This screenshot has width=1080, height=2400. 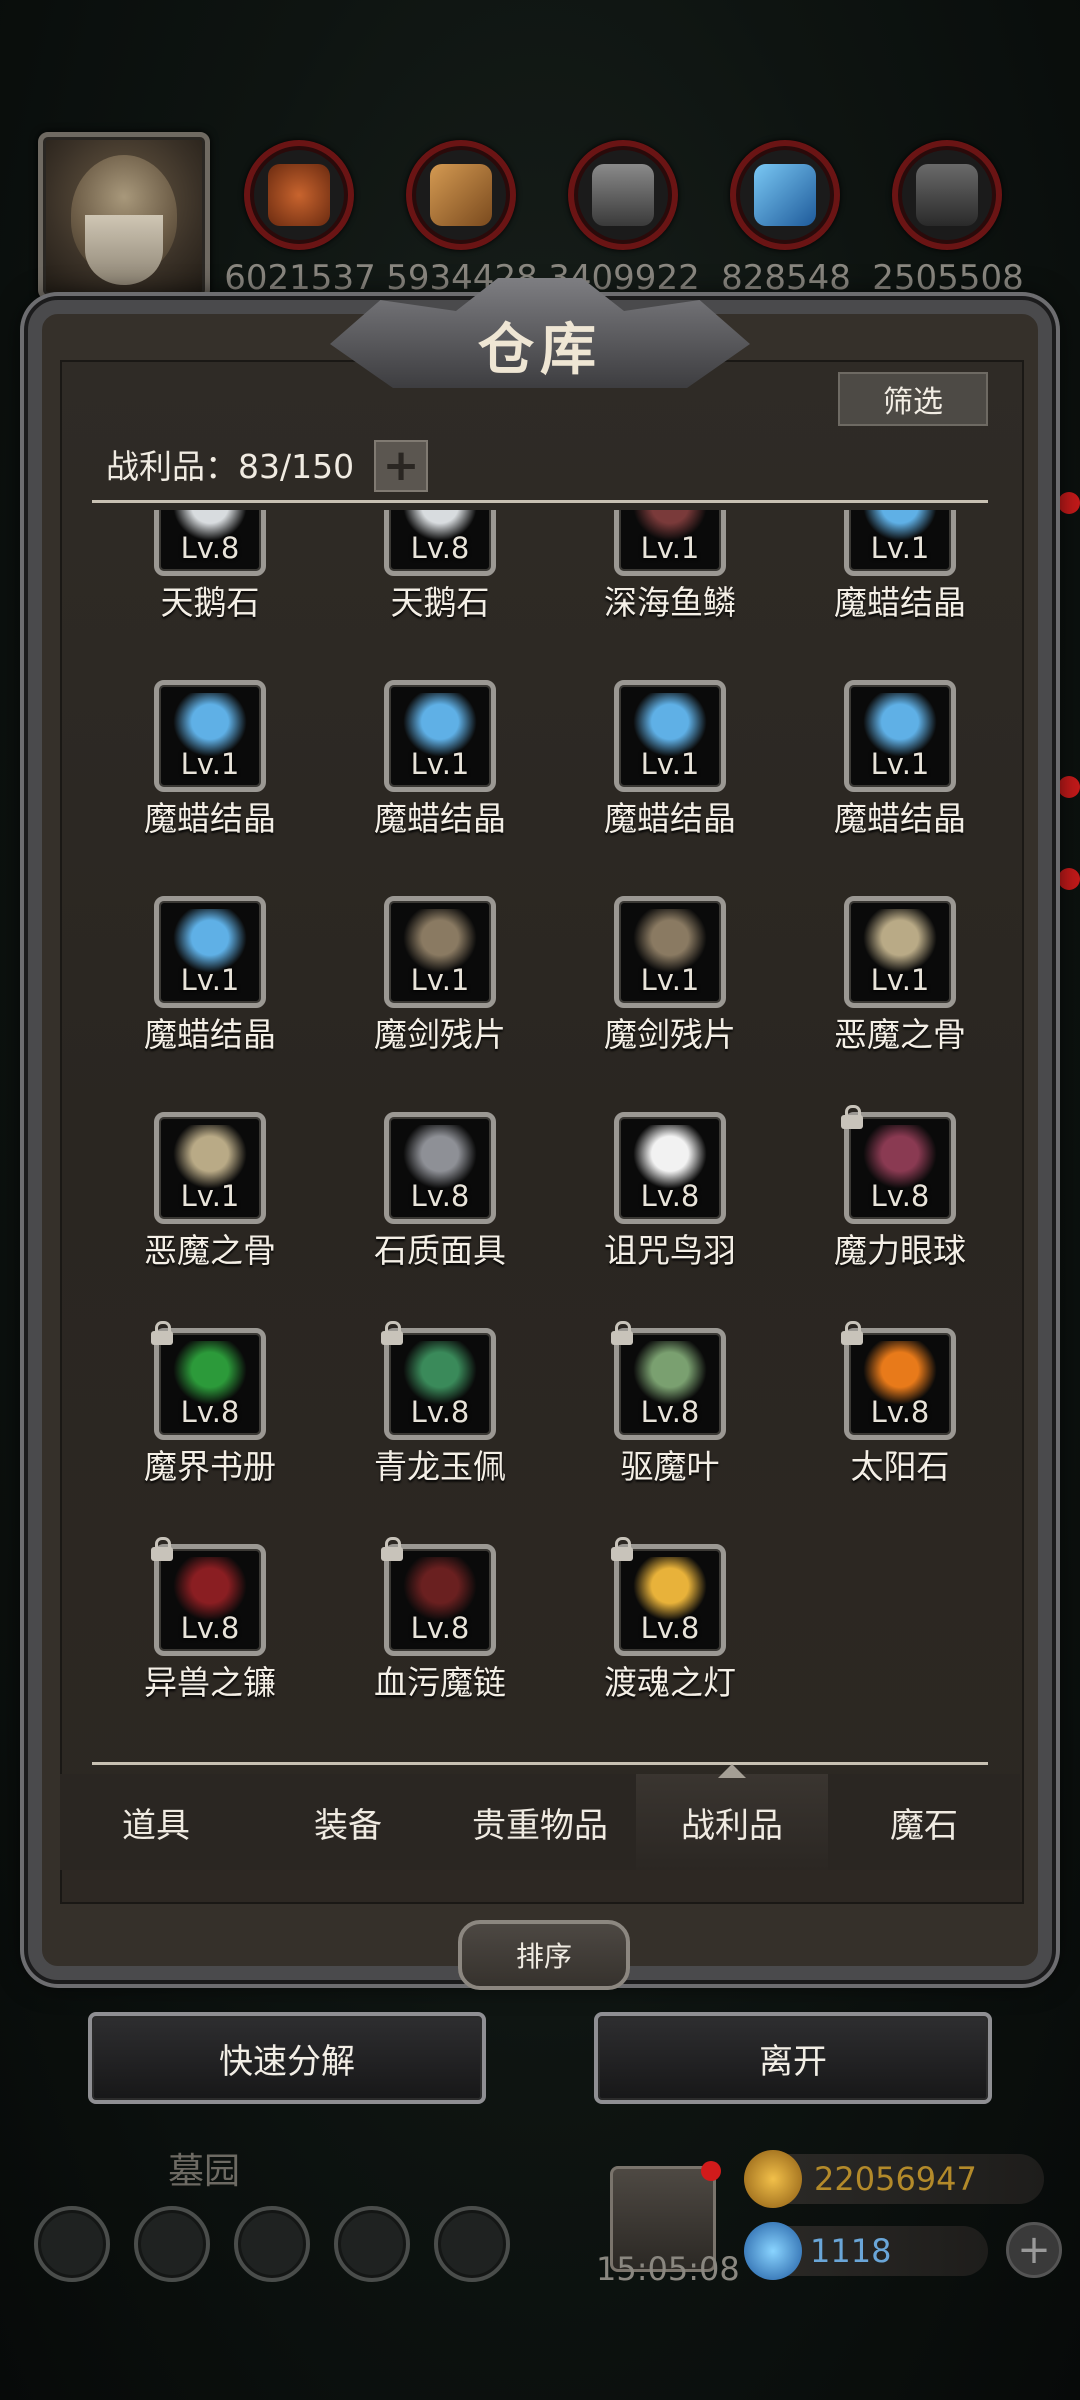 I want to click on wood-icon, so click(x=461, y=195).